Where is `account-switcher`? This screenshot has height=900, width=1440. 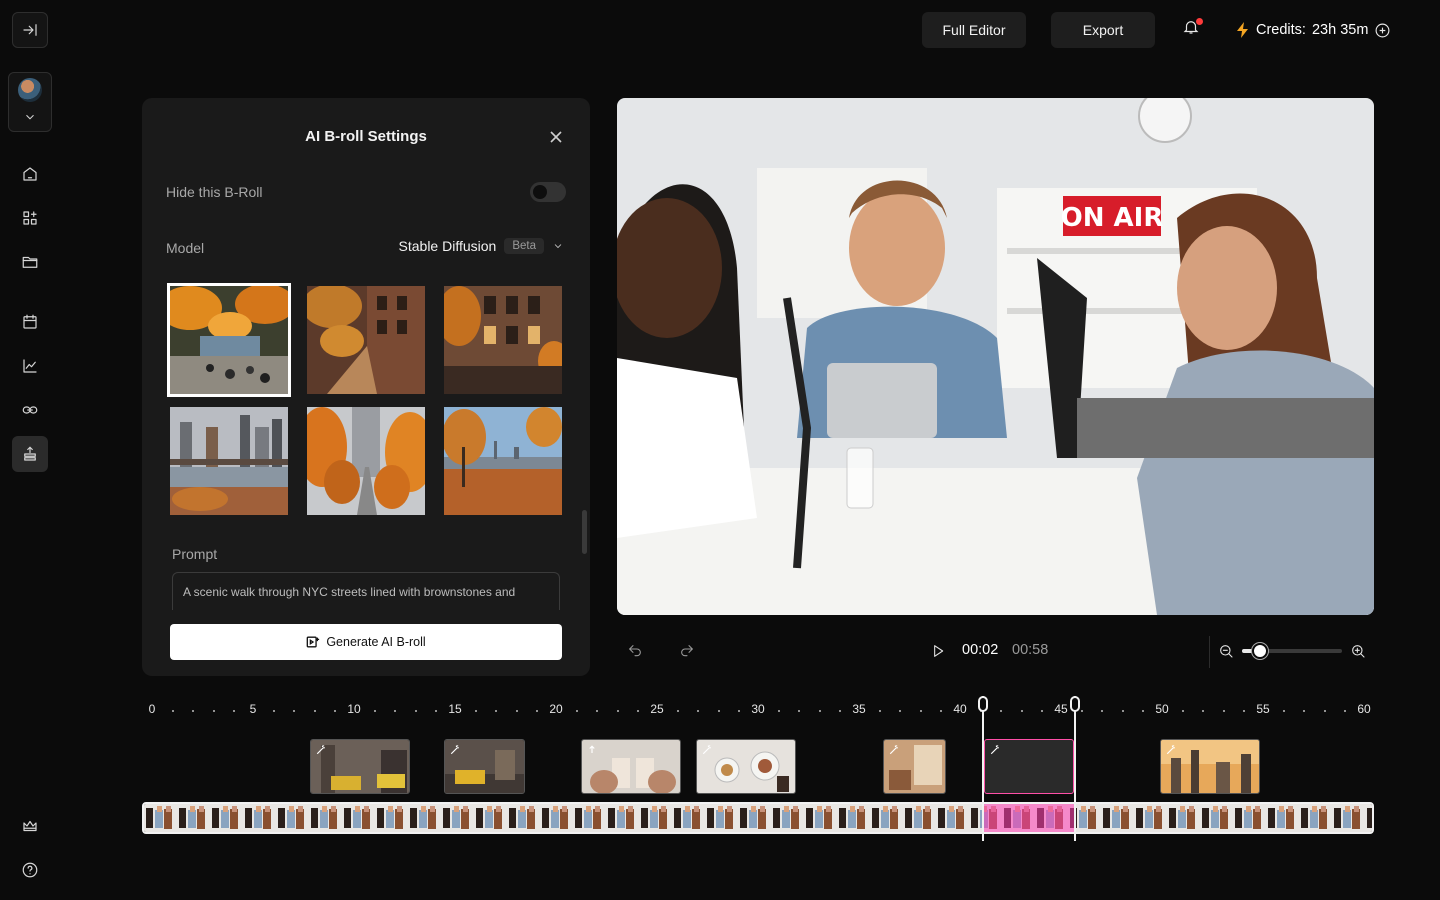
account-switcher is located at coordinates (30, 102).